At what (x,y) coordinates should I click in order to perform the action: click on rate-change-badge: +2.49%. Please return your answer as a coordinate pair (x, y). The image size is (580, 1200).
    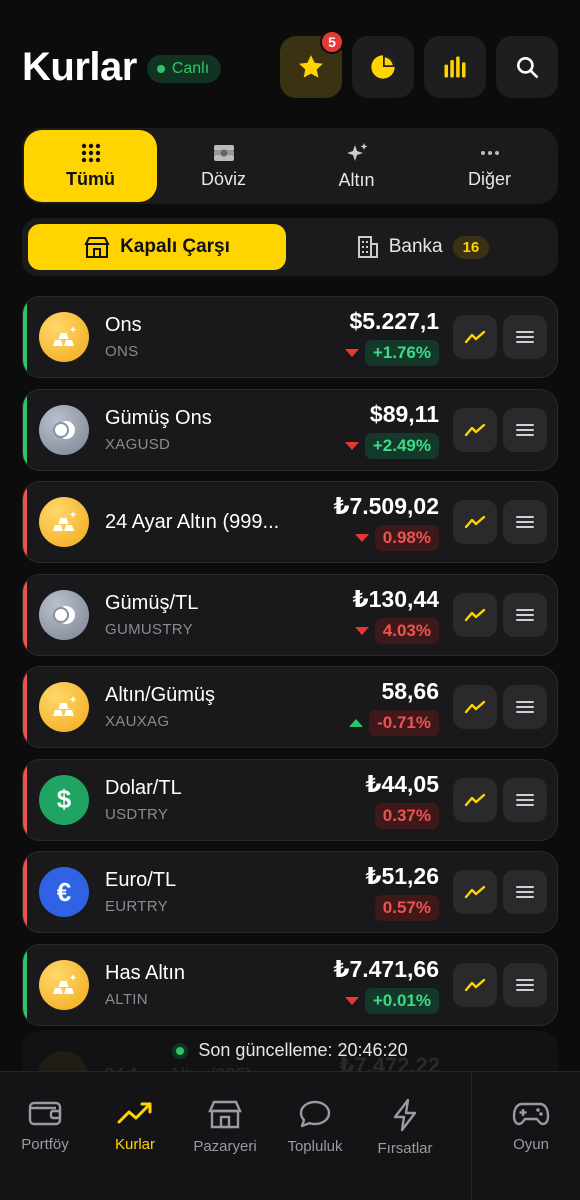
    Looking at the image, I should click on (401, 445).